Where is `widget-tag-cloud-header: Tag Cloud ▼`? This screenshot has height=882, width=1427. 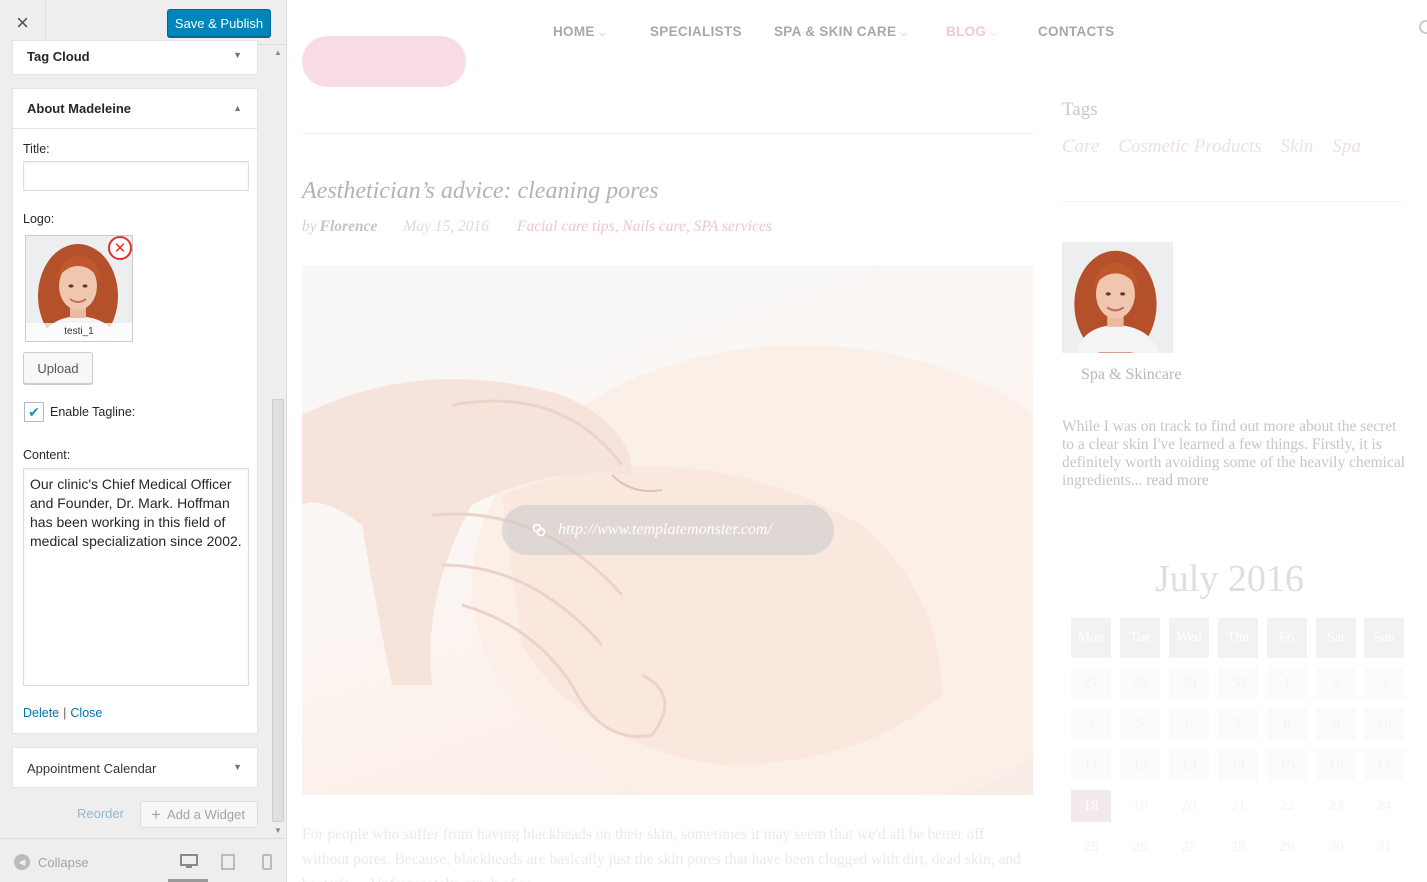 widget-tag-cloud-header: Tag Cloud ▼ is located at coordinates (135, 56).